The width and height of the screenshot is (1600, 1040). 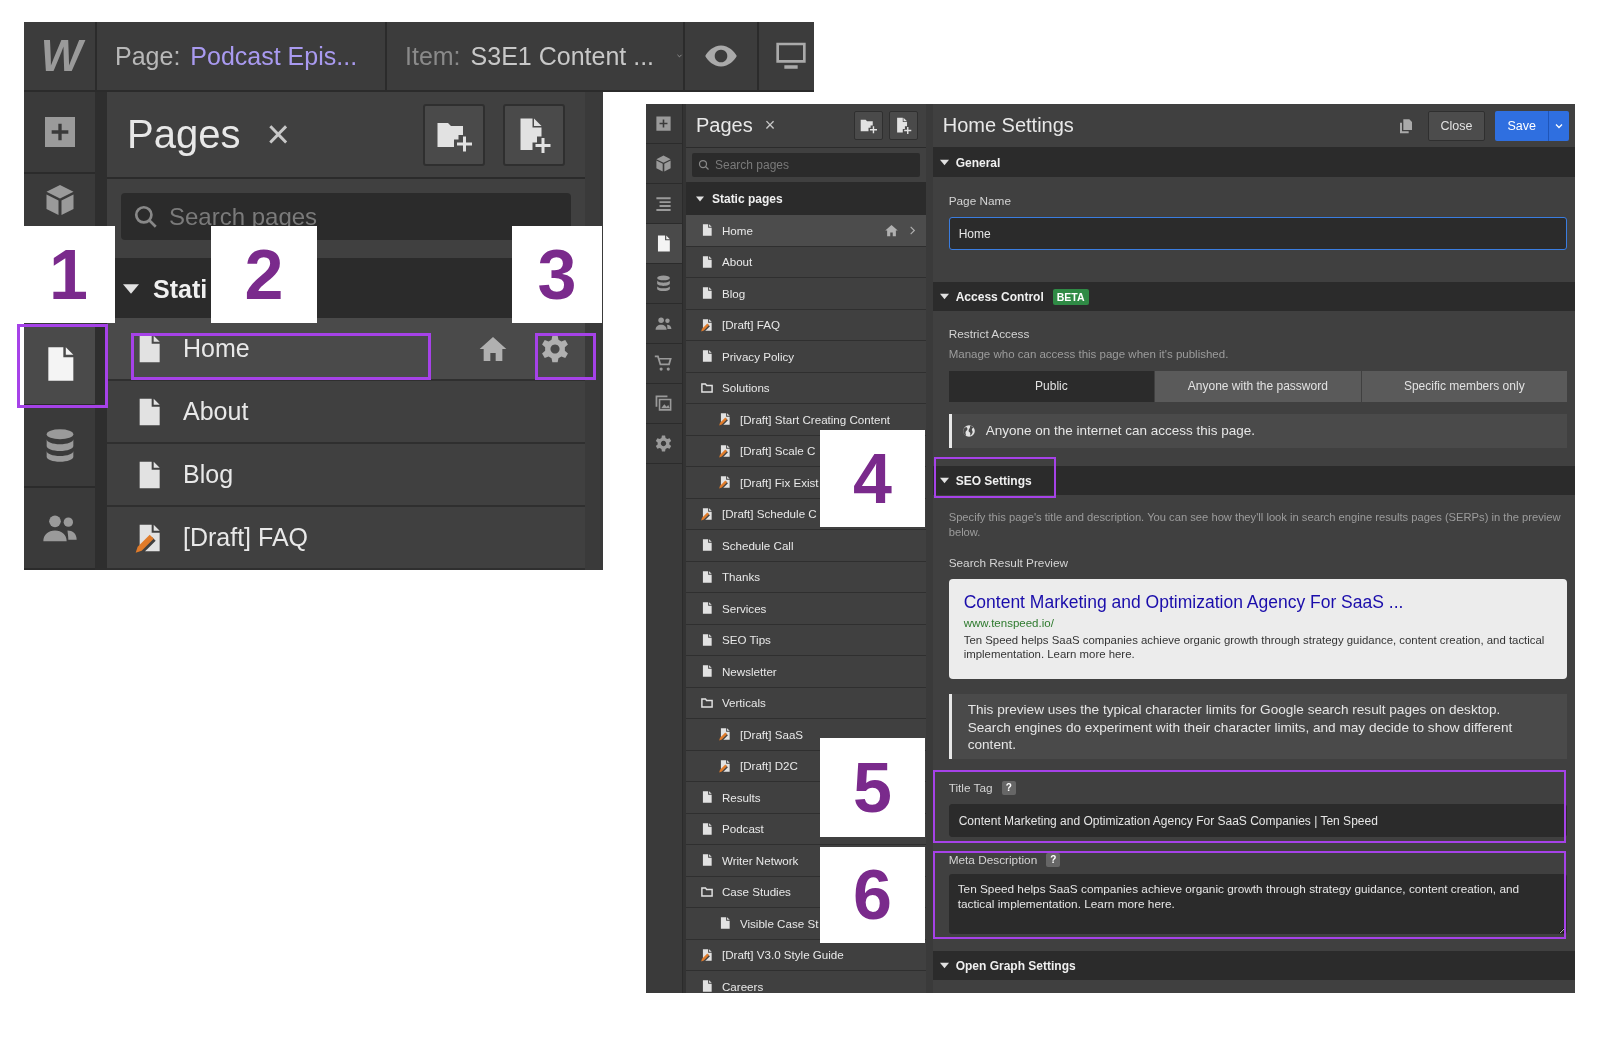 What do you see at coordinates (1257, 904) in the screenshot?
I see `meta-description-field: Ten Speed helps SaaS companies achieve organic growth through strategy guidance, content creation, and tactical implementation. Learn more here.` at bounding box center [1257, 904].